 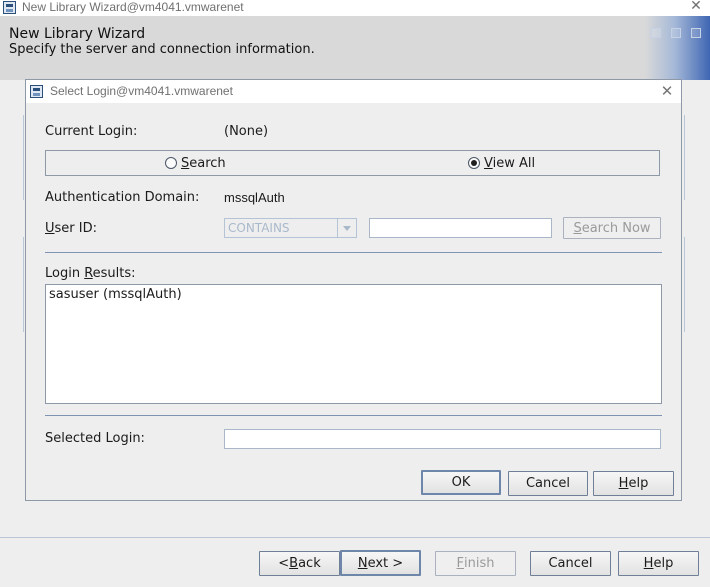 What do you see at coordinates (294, 563) in the screenshot?
I see `back-button-mnemonic: B` at bounding box center [294, 563].